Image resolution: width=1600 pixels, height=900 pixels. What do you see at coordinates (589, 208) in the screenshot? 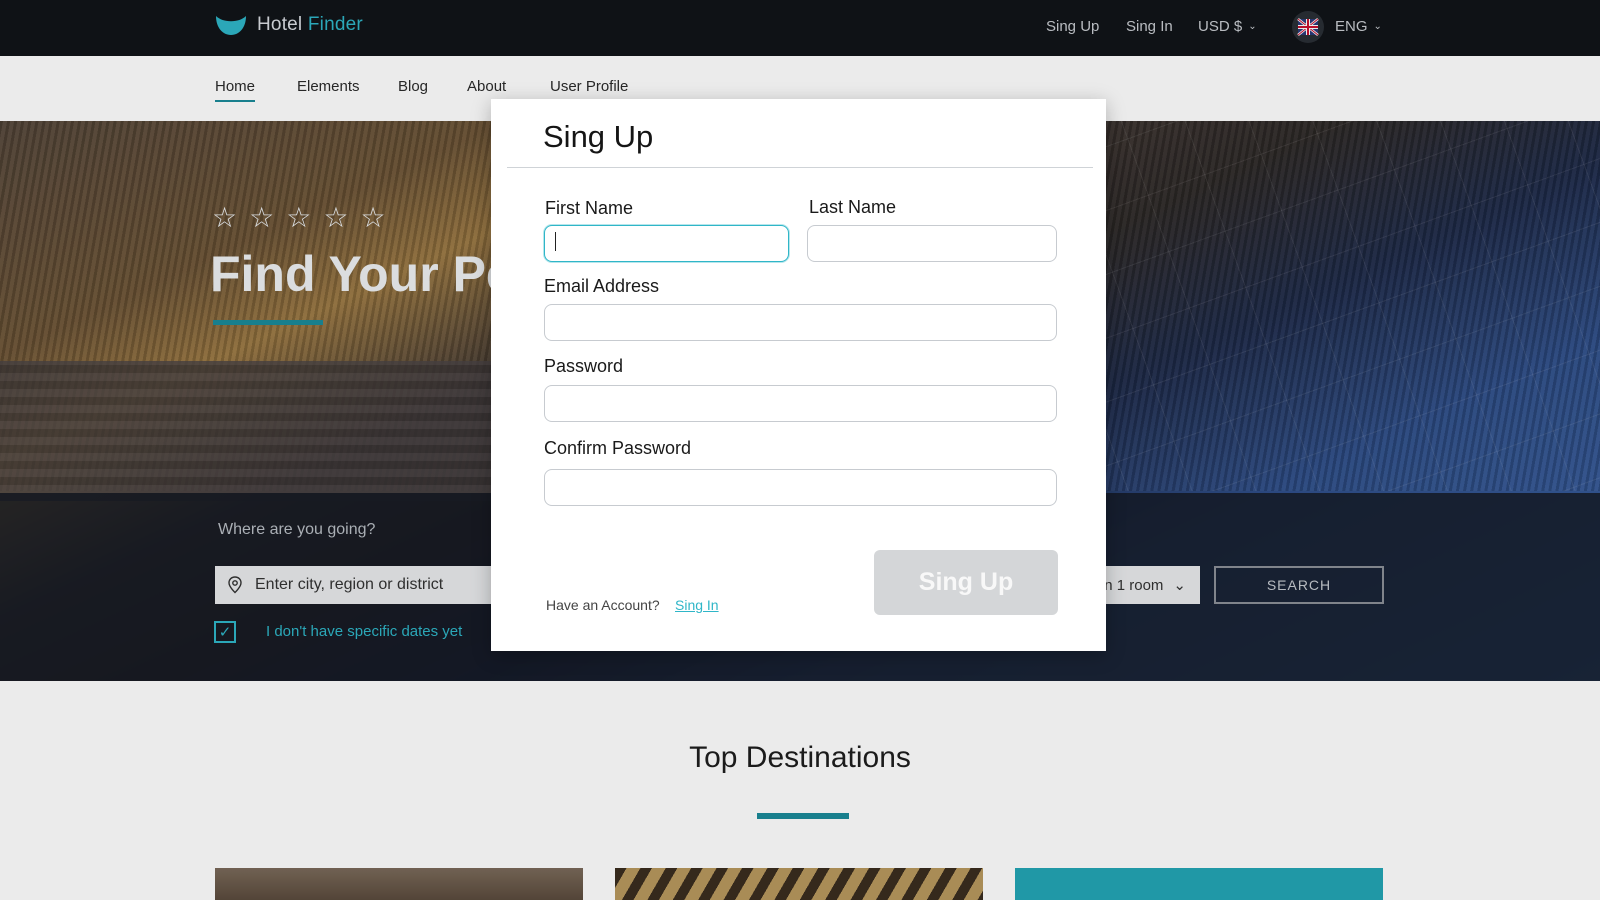
I see `first-name-label: First Name` at bounding box center [589, 208].